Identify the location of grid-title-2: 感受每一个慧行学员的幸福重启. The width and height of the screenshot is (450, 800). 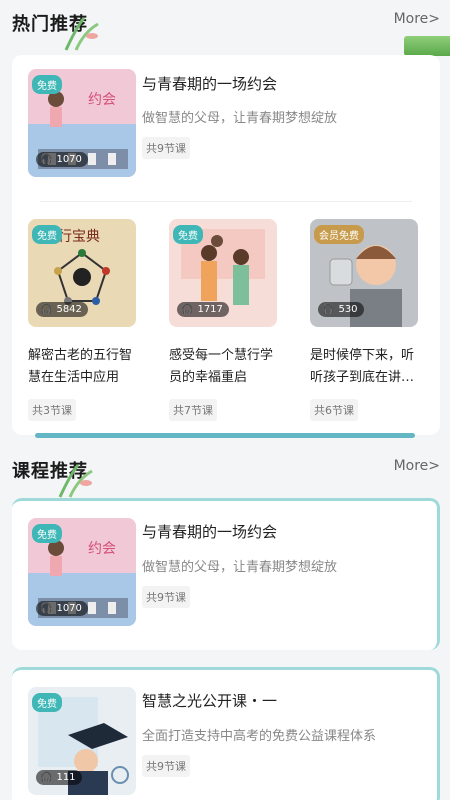
(224, 367).